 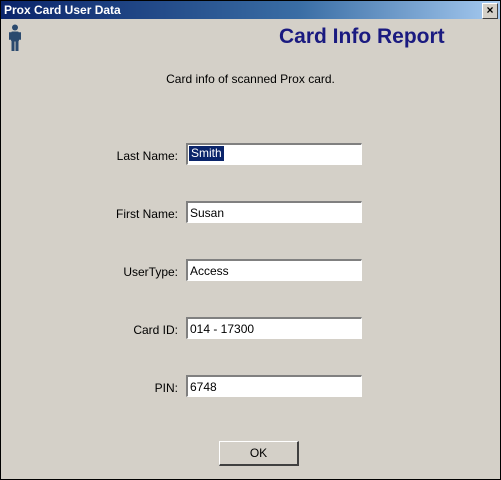 I want to click on ok-button: OK, so click(x=259, y=453).